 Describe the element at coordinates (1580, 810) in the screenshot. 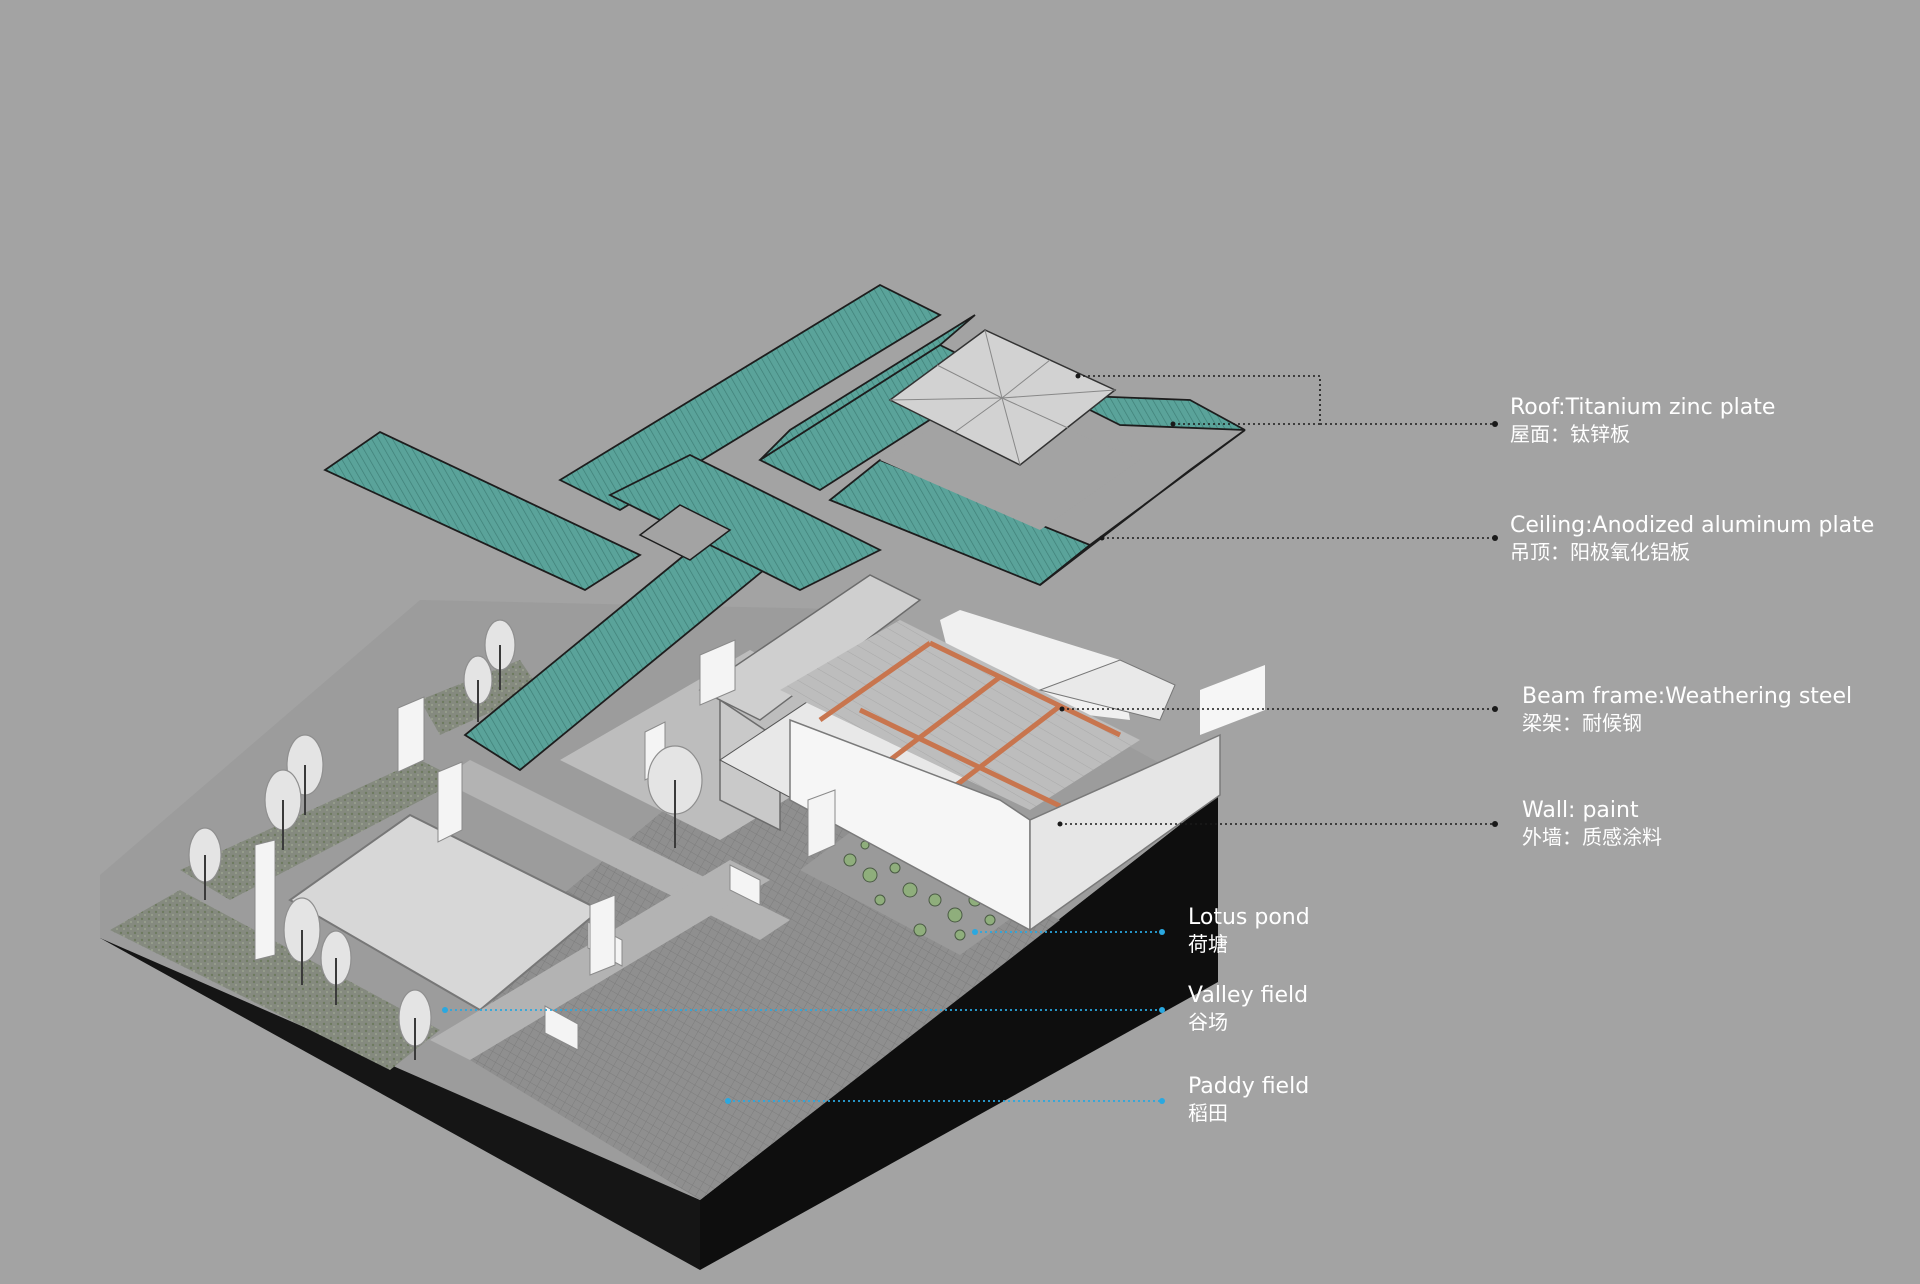

I see `label-wall-en: Wall: paint` at that location.